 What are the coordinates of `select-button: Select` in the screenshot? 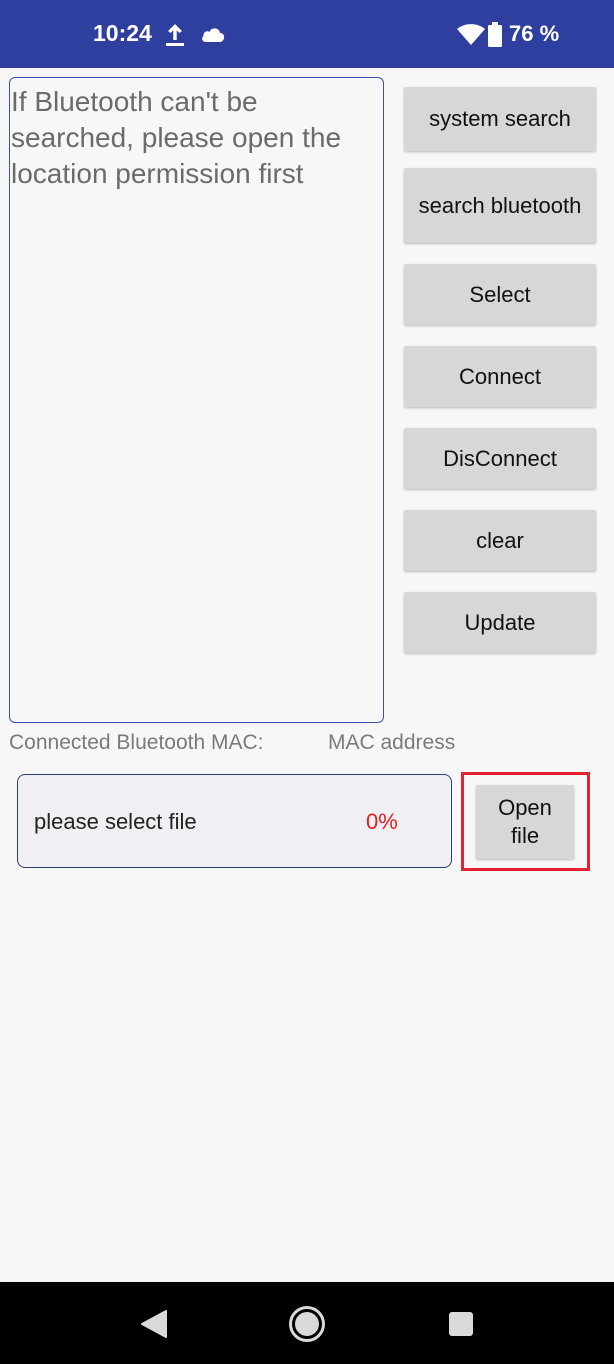 It's located at (500, 294).